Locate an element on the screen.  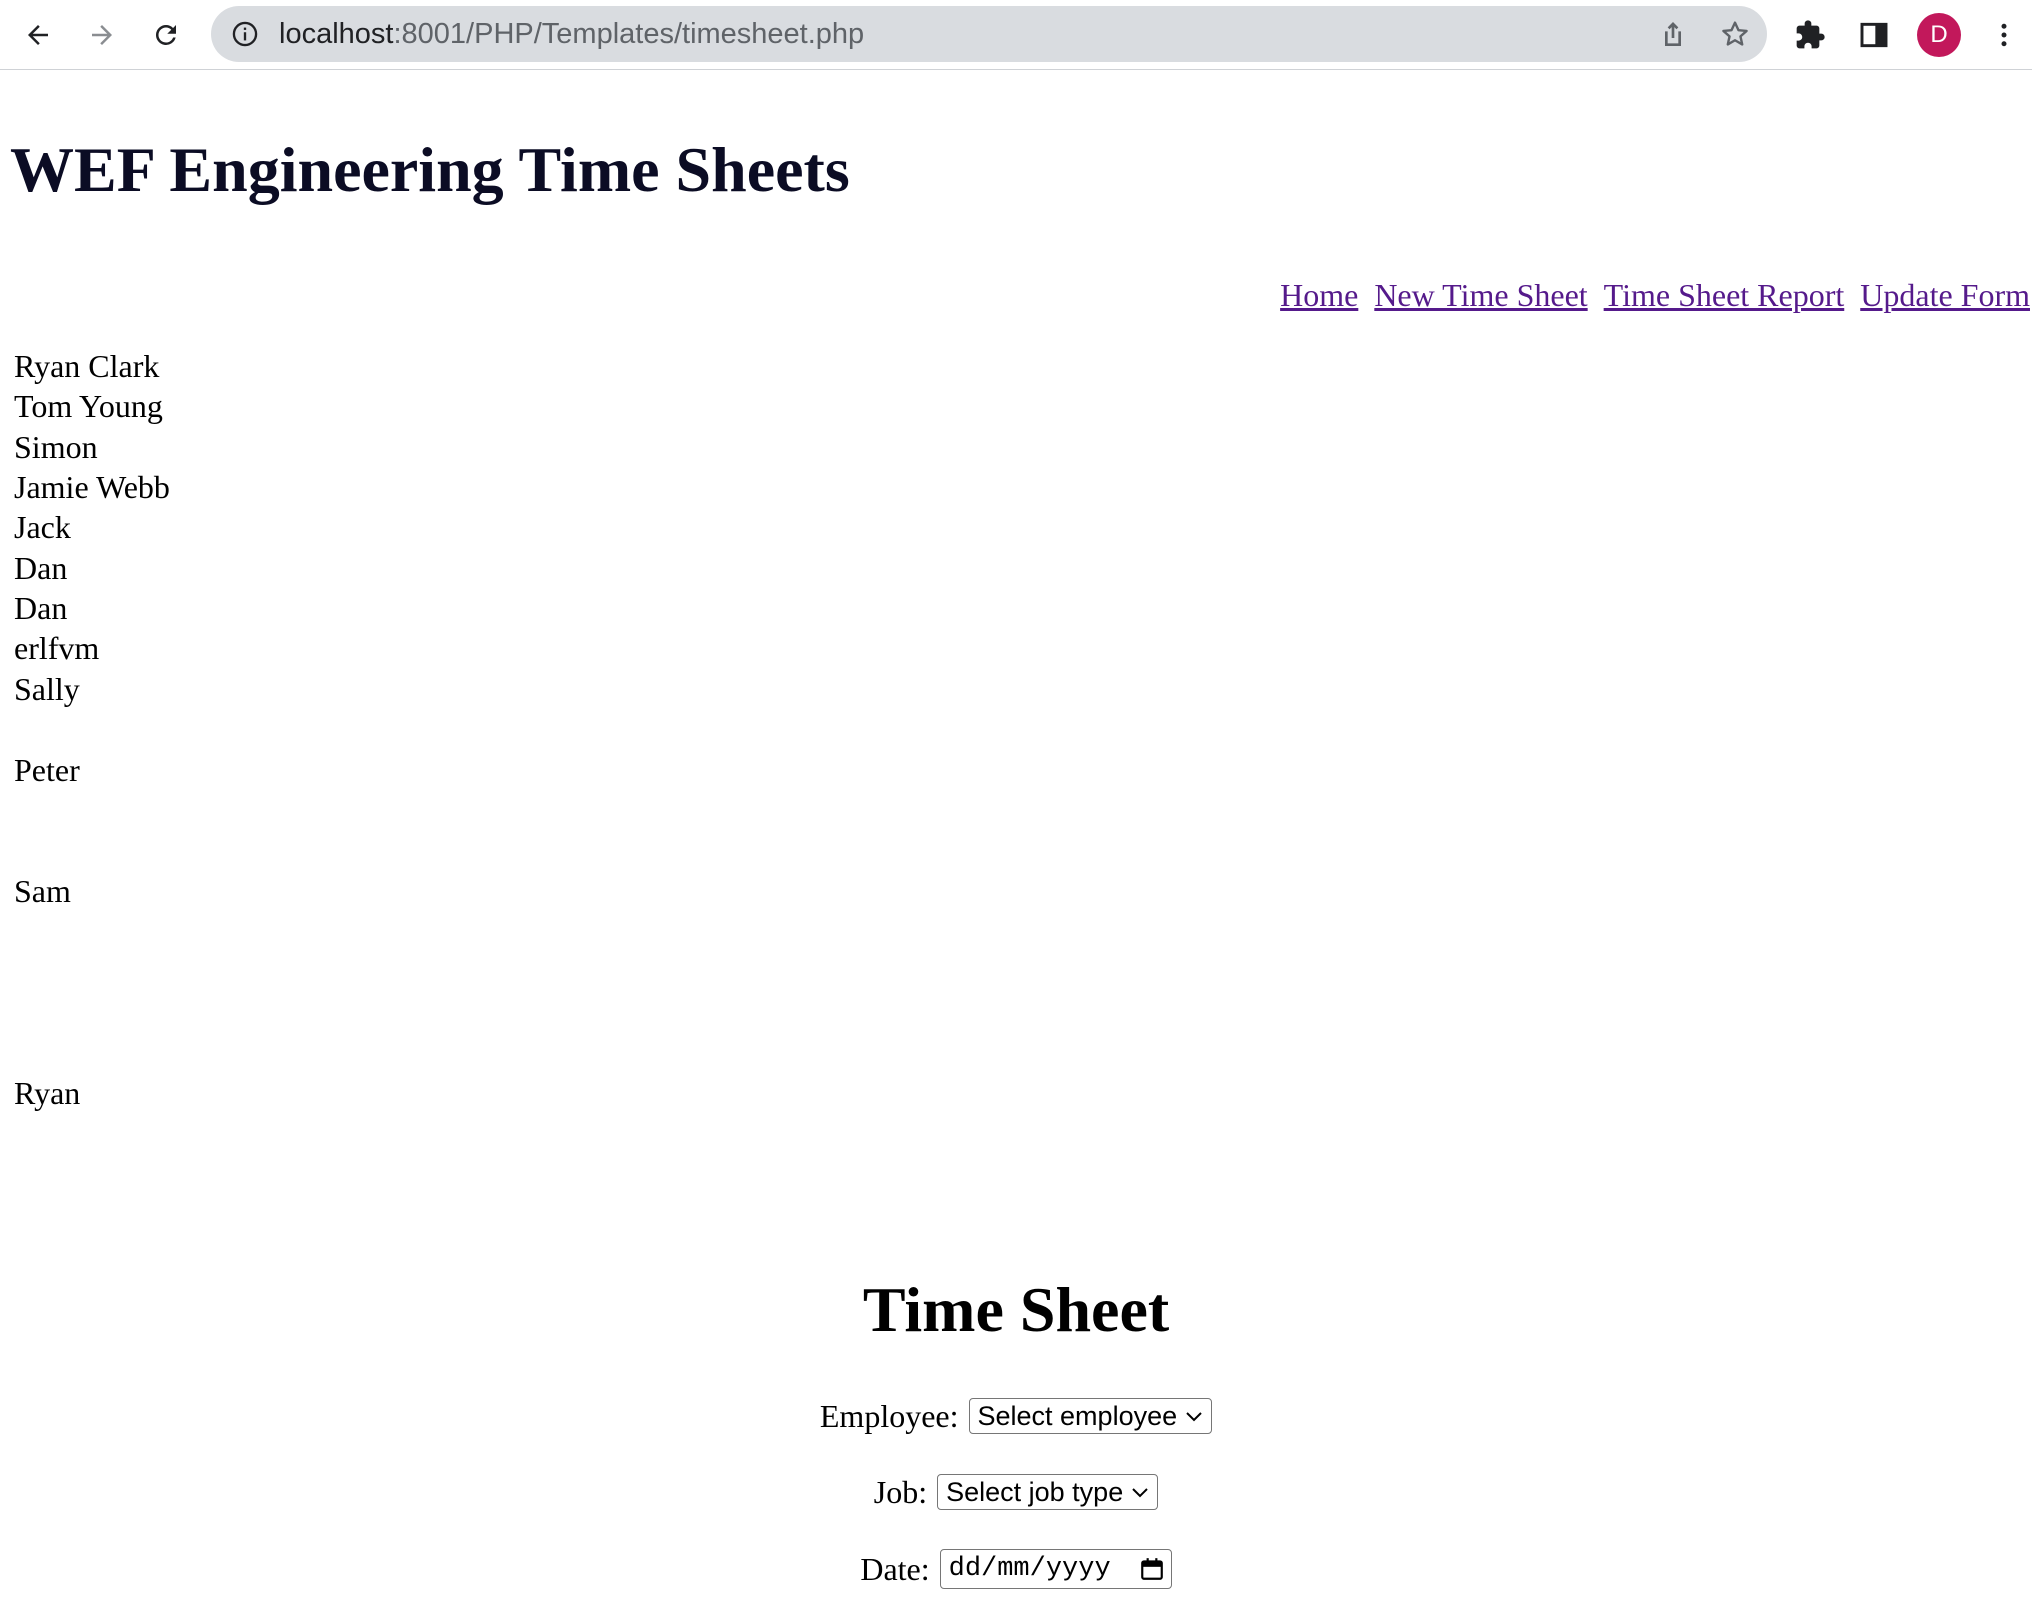
employee-name: erlfvm is located at coordinates (57, 648).